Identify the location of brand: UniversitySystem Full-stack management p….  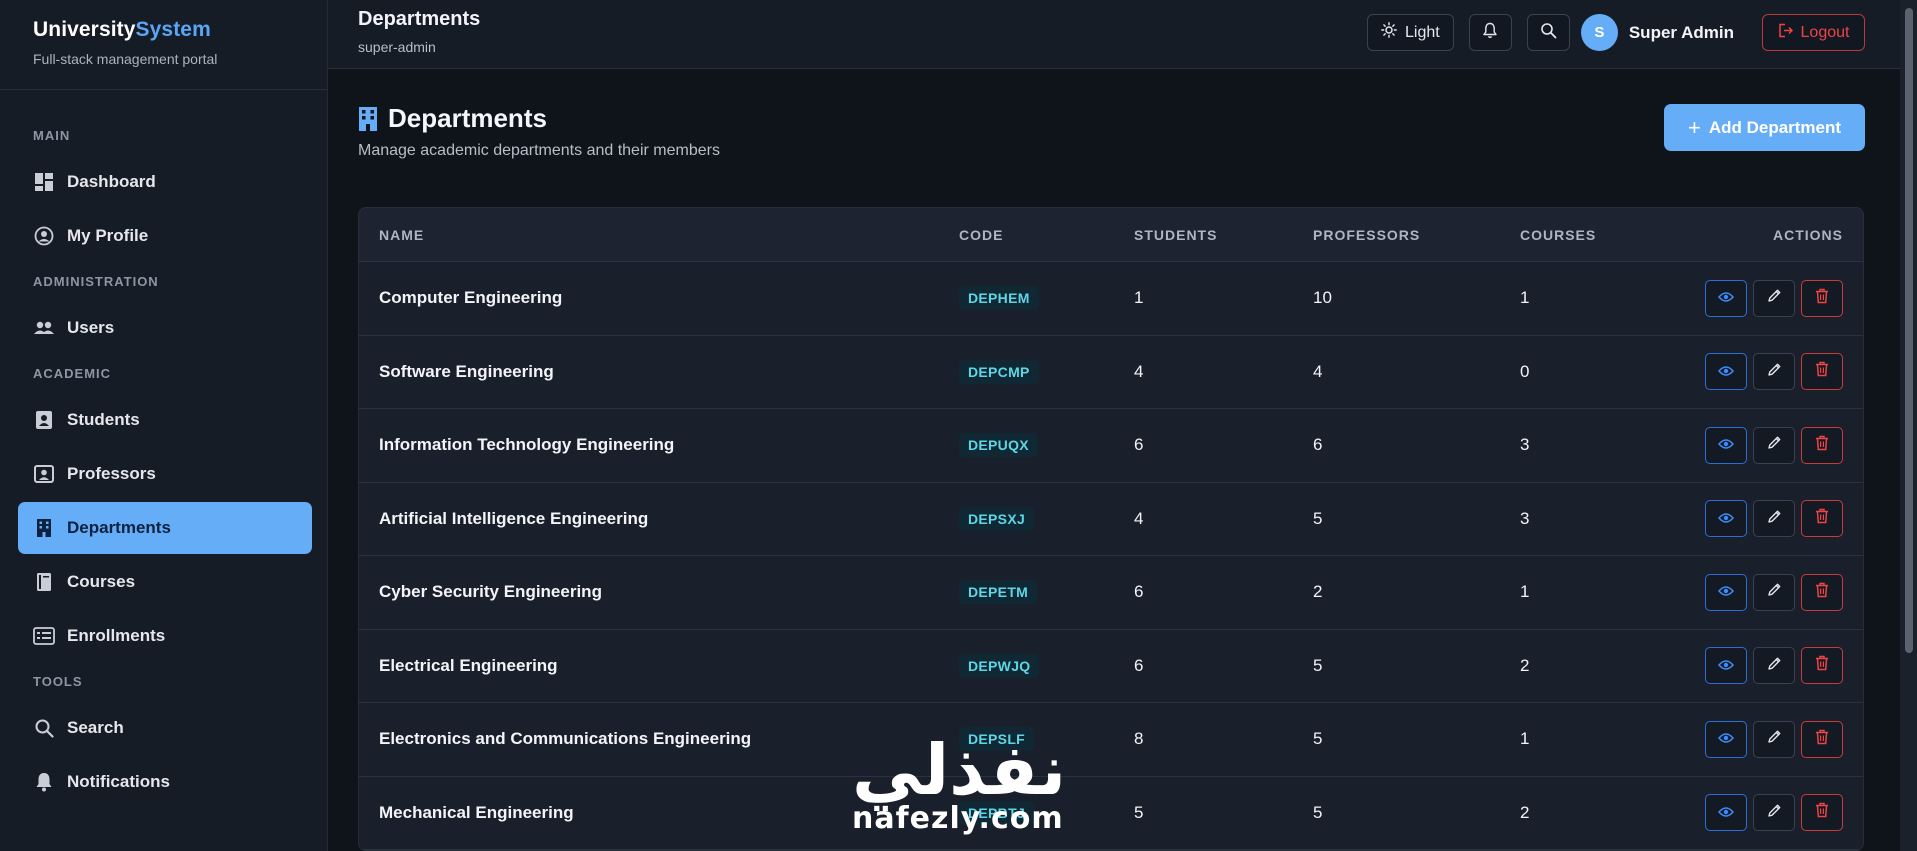
(163, 45).